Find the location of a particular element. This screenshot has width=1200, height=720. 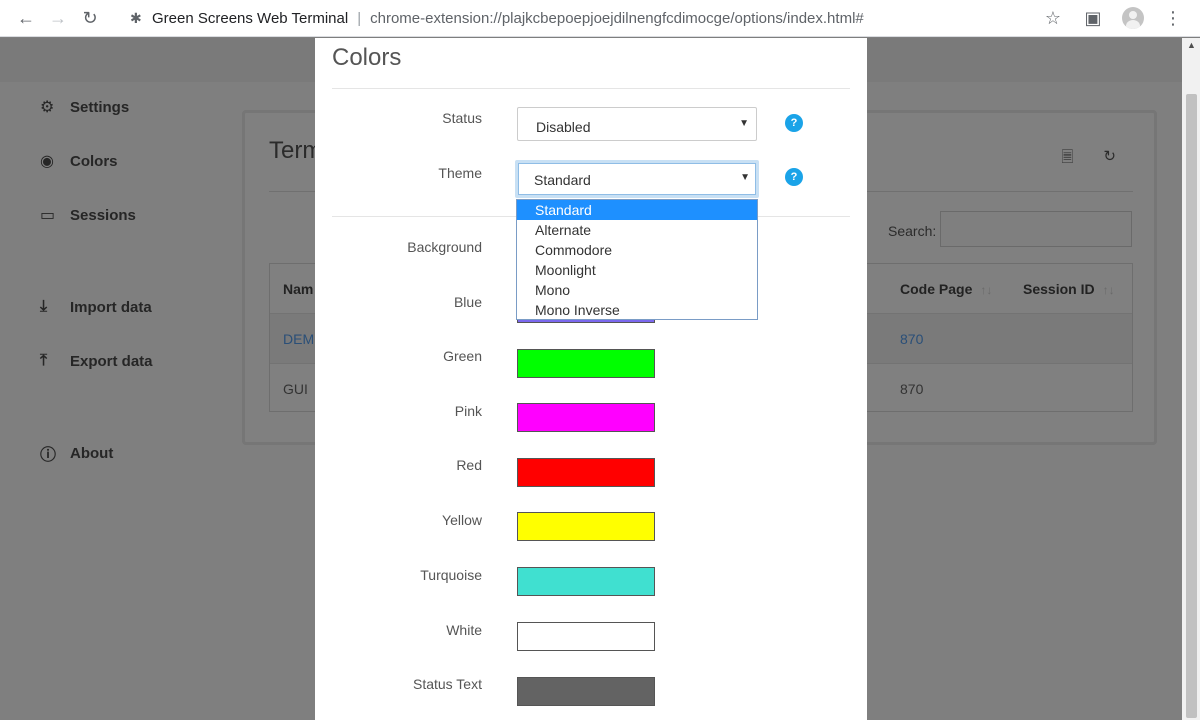

theme-select-value: Standard is located at coordinates (562, 180).